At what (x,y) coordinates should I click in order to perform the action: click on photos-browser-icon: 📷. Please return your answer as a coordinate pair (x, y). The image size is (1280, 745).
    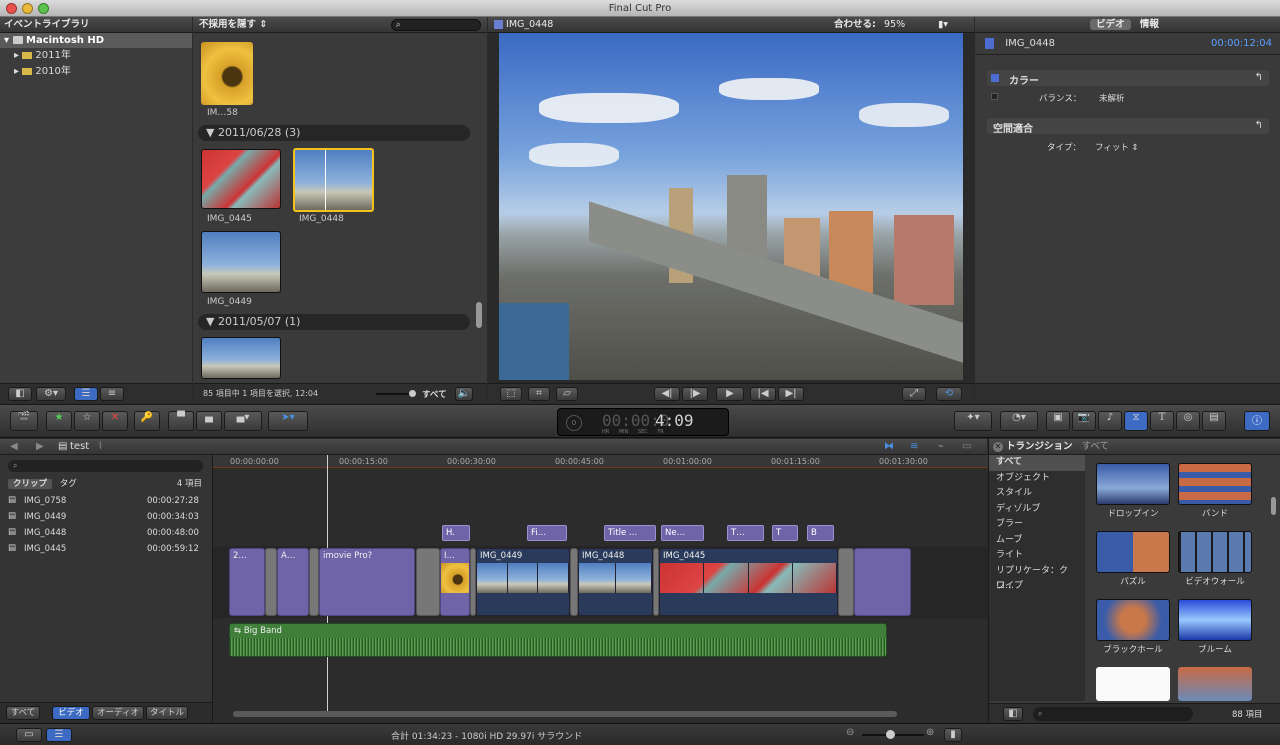
    Looking at the image, I should click on (1084, 421).